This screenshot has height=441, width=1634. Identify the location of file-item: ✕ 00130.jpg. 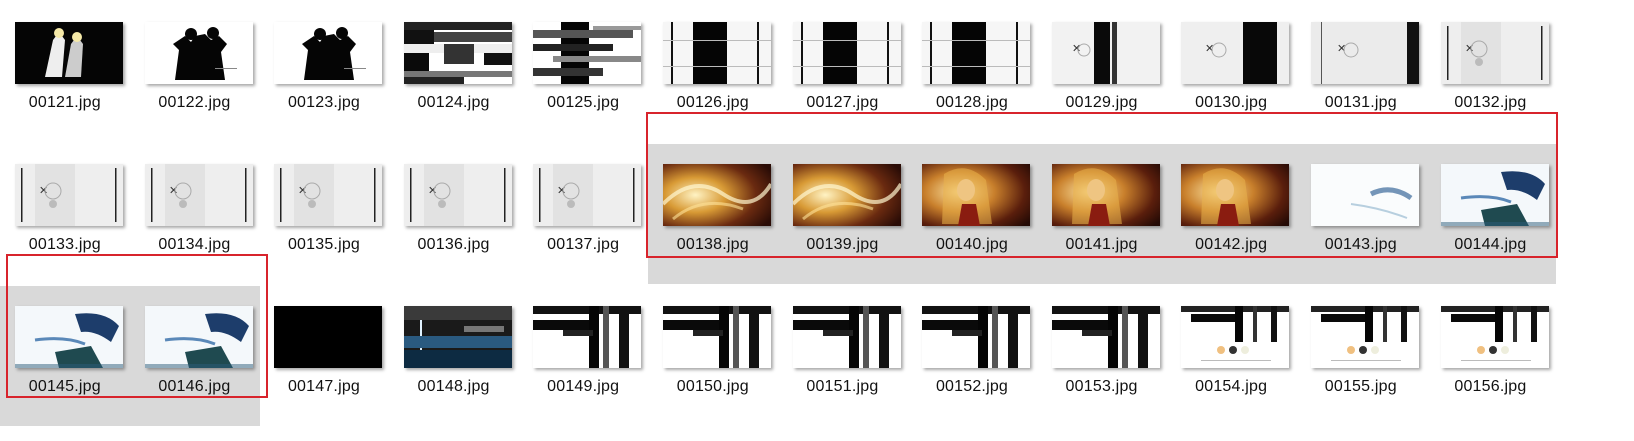
(1231, 72).